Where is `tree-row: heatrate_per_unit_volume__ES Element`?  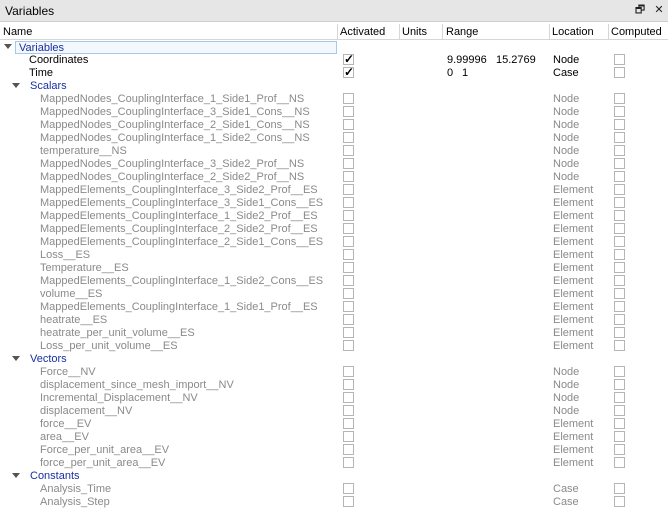
tree-row: heatrate_per_unit_volume__ES Element is located at coordinates (334, 333).